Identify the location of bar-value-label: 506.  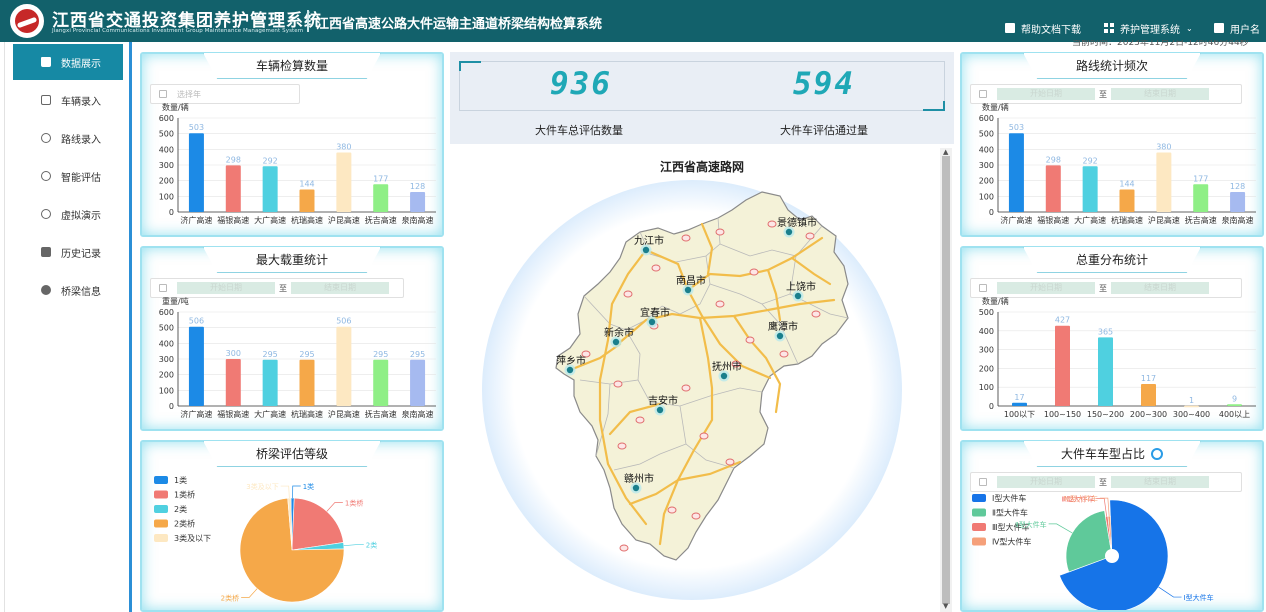
(343, 321).